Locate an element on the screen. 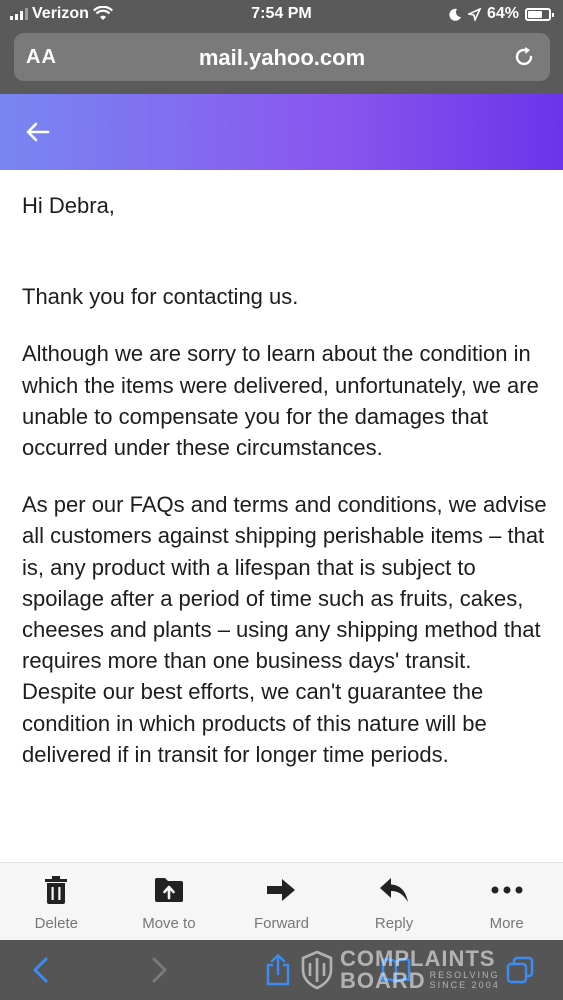 The height and width of the screenshot is (1000, 563). share-button is located at coordinates (278, 970).